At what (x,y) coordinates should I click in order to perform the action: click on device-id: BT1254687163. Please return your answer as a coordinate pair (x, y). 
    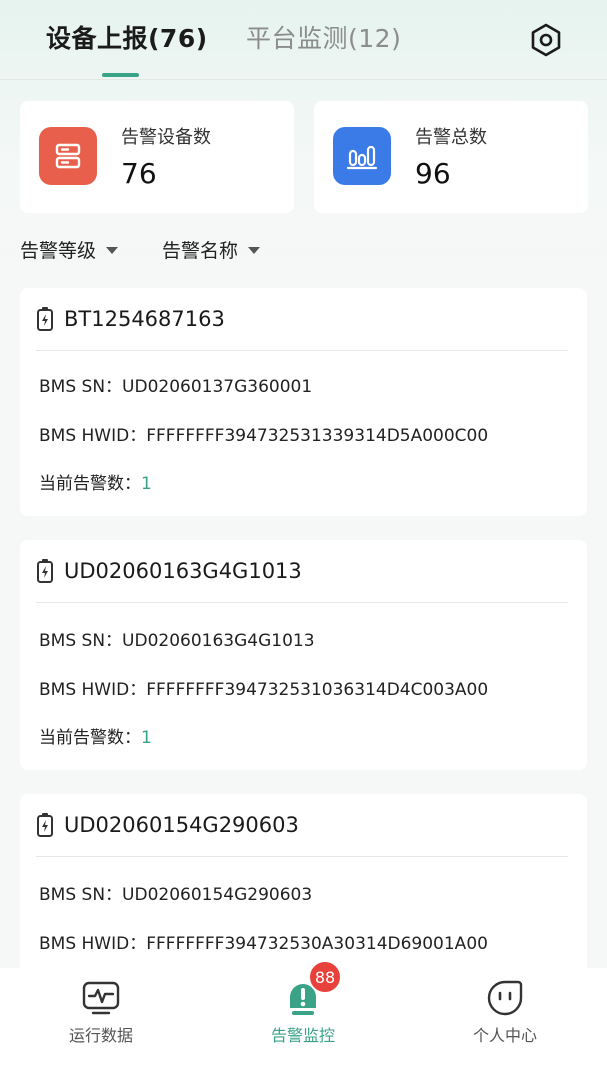
    Looking at the image, I should click on (144, 319).